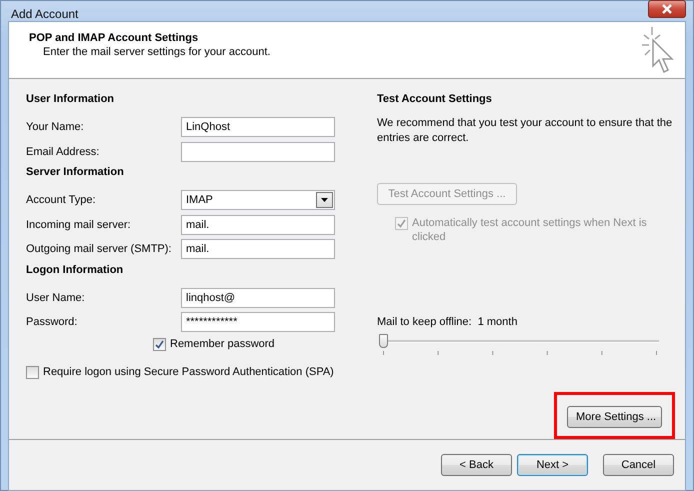 The width and height of the screenshot is (694, 491). I want to click on close-button, so click(667, 9).